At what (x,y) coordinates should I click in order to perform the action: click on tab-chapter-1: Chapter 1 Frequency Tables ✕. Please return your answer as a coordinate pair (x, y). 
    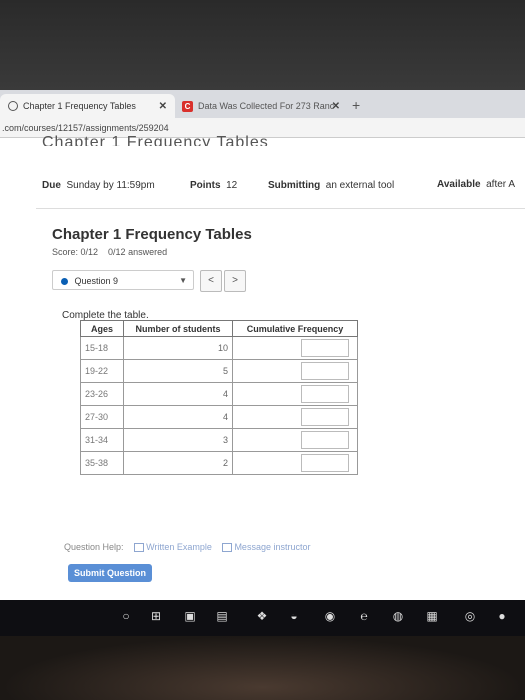
    Looking at the image, I should click on (87, 106).